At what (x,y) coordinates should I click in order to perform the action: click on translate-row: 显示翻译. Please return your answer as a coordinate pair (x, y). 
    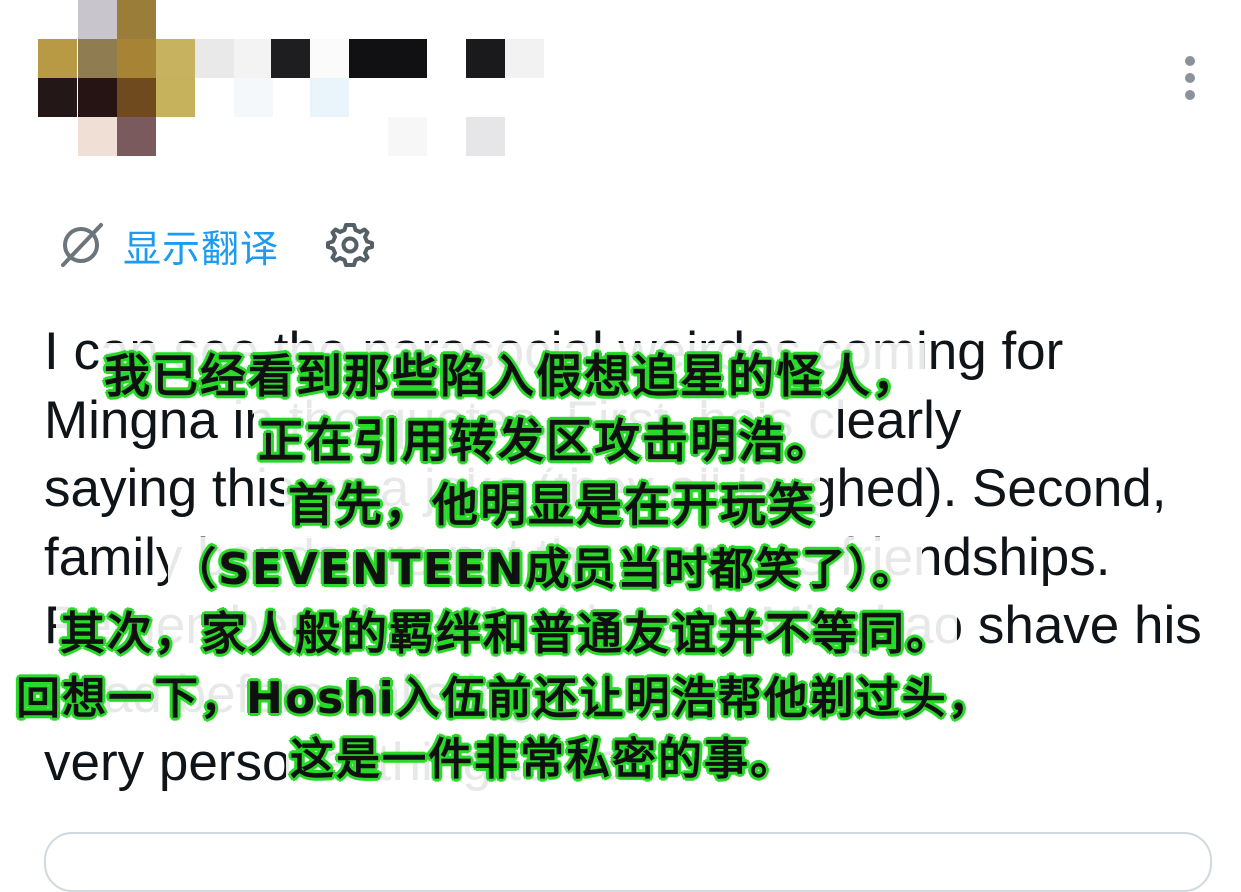
    Looking at the image, I should click on (215, 245).